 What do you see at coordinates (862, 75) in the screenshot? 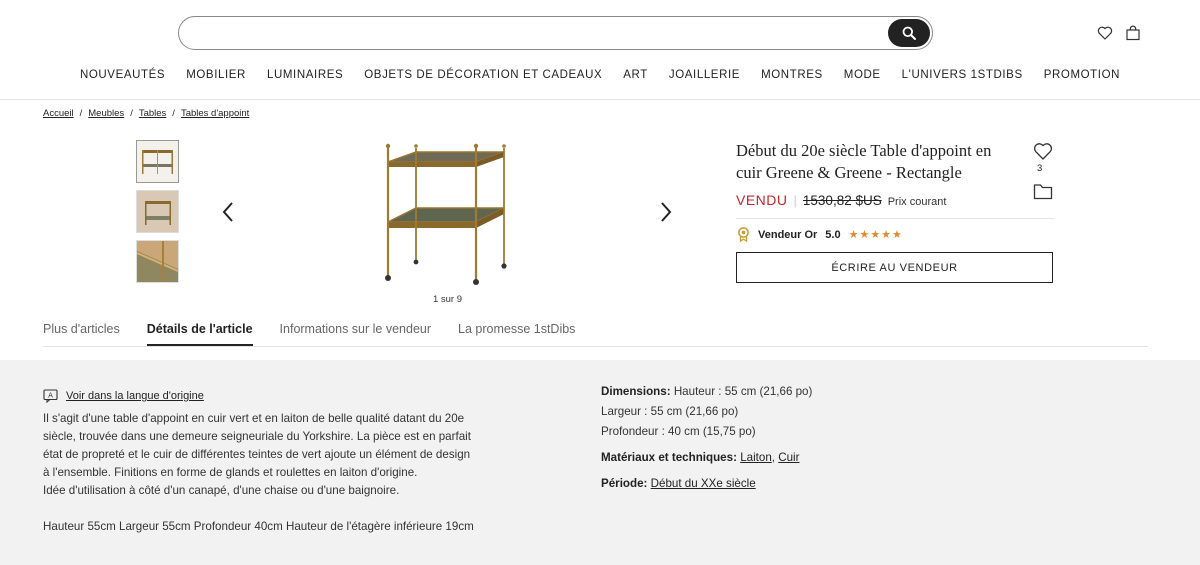
I see `nav-item-mode: MODE` at bounding box center [862, 75].